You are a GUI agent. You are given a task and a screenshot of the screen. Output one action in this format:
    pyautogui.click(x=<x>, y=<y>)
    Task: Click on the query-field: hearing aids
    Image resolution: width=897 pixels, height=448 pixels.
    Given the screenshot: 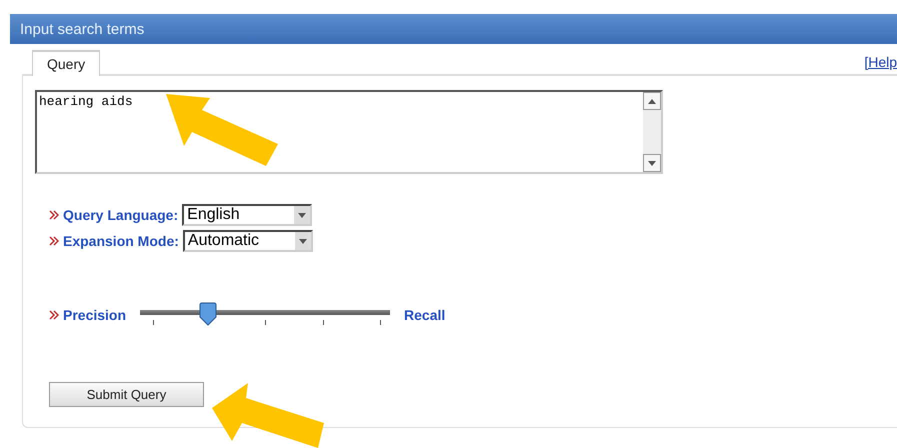 What is the action you would take?
    pyautogui.click(x=349, y=132)
    